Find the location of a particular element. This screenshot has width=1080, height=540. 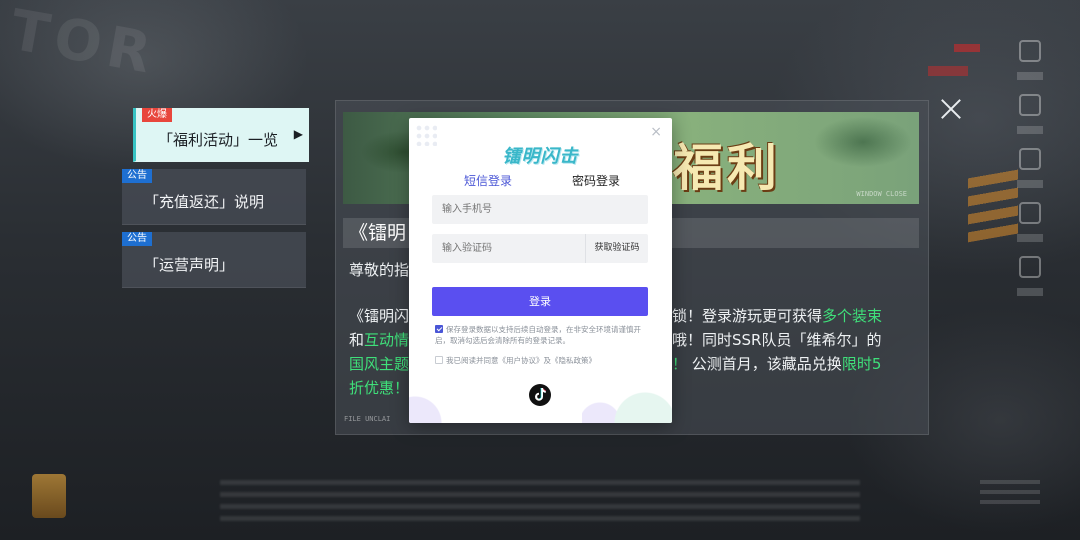

sidebar-item-label: 「充值返还」说明 is located at coordinates (204, 202).